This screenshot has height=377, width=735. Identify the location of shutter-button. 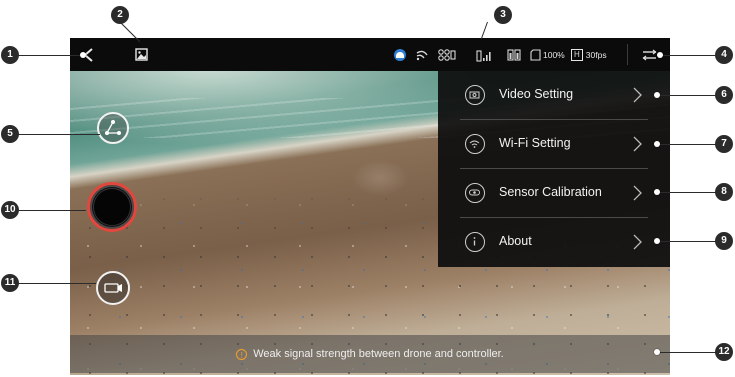
(112, 207).